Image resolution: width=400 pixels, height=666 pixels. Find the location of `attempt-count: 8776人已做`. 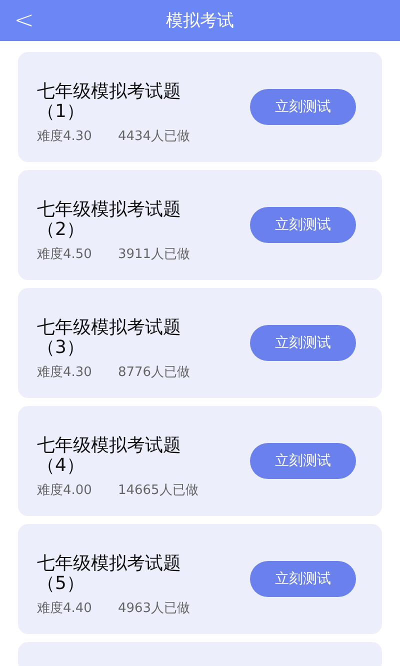

attempt-count: 8776人已做 is located at coordinates (154, 372).